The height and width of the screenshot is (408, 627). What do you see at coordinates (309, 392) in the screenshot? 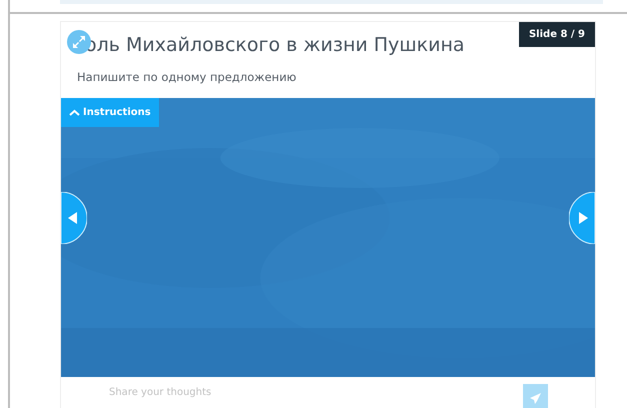
I see `answer-field: Share your thoughts` at bounding box center [309, 392].